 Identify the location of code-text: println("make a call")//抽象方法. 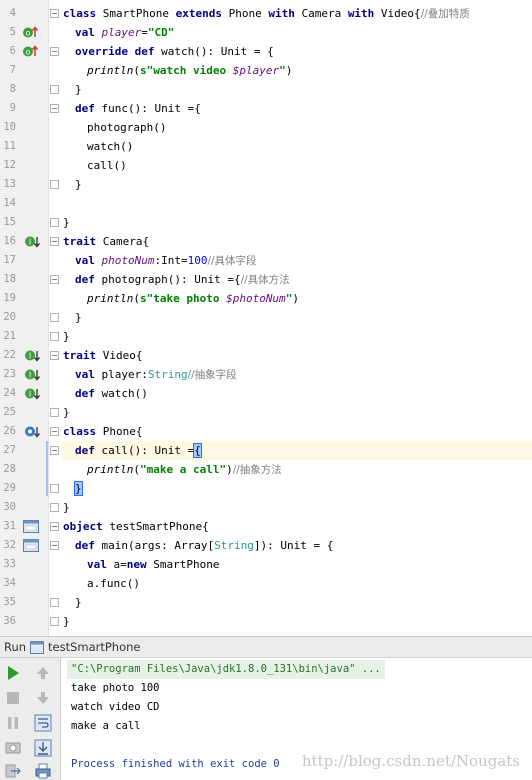
(184, 469).